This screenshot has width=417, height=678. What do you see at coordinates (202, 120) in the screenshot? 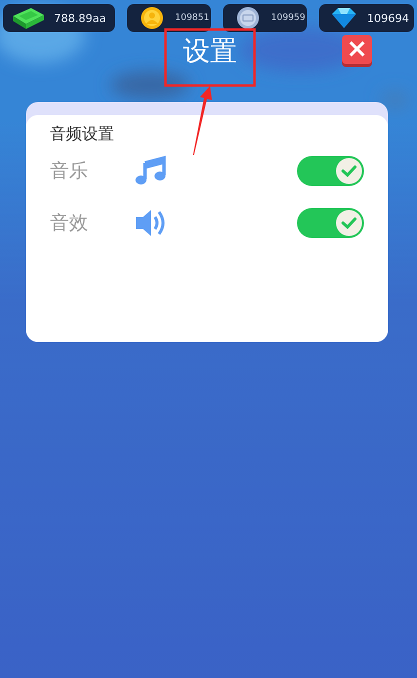
I see `annotation-arrow` at bounding box center [202, 120].